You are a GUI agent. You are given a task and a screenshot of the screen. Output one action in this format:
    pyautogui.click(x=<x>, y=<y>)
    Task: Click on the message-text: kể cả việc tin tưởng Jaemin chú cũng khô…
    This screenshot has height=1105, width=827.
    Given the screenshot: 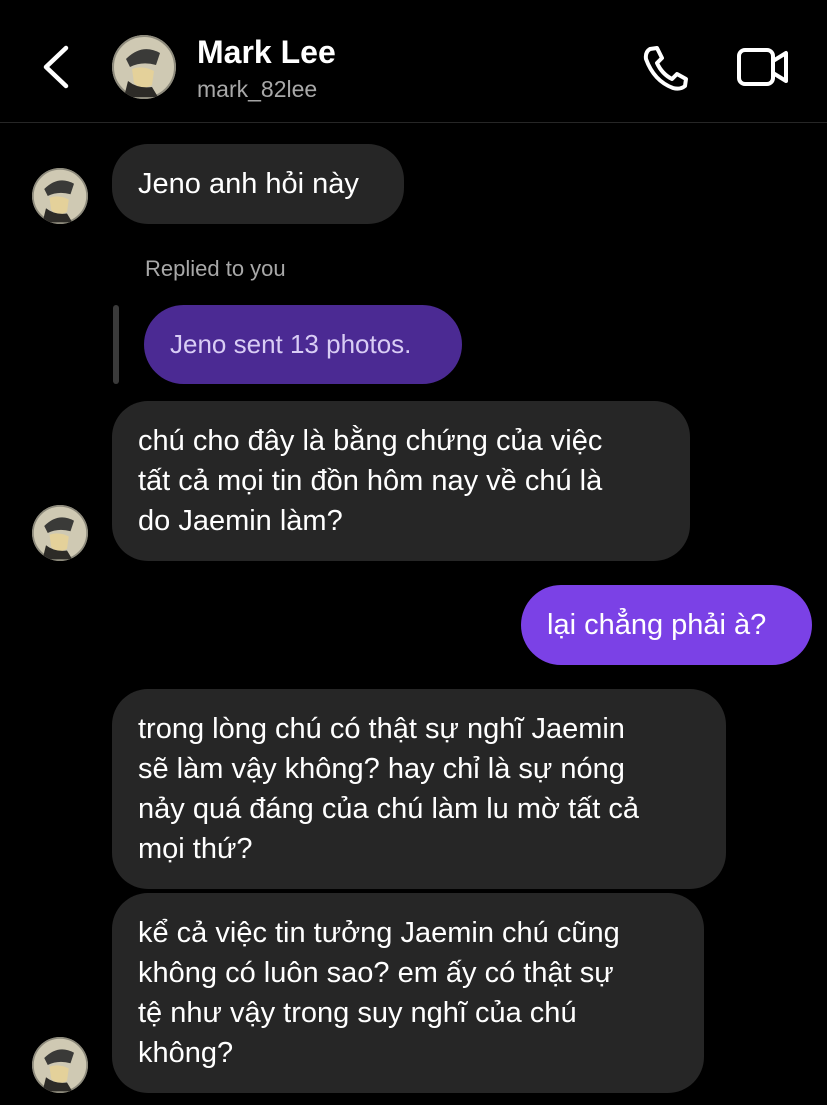 What is the action you would take?
    pyautogui.click(x=379, y=993)
    